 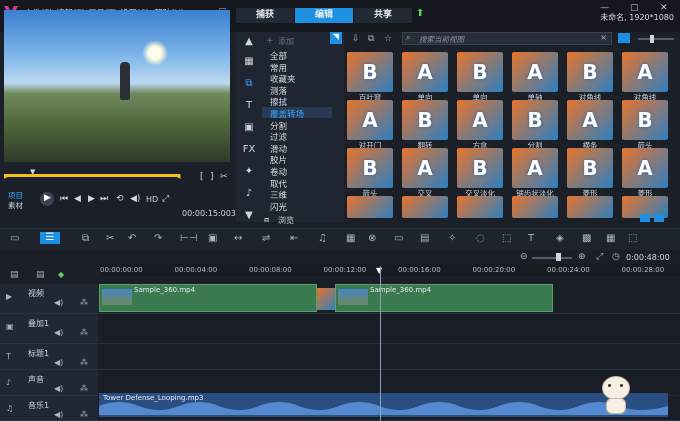 I want to click on category-item: 覆盖转场, so click(x=287, y=114).